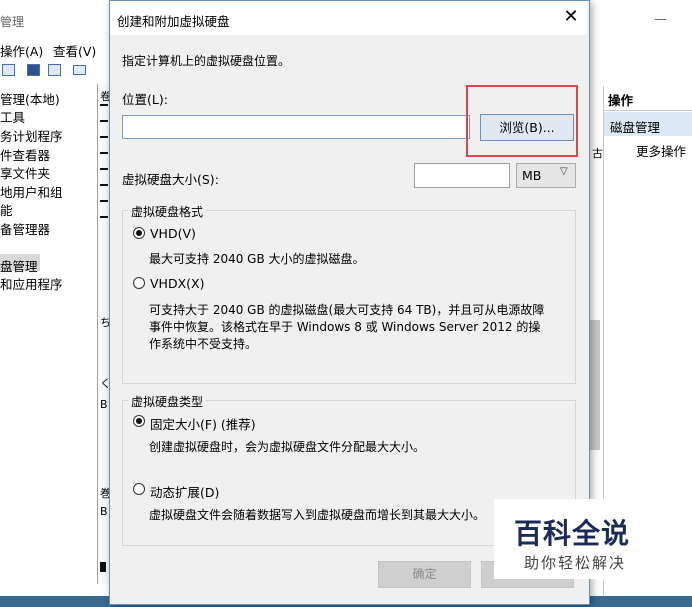  Describe the element at coordinates (19, 265) in the screenshot. I see `tree-item-disk-management: 盘管理` at that location.